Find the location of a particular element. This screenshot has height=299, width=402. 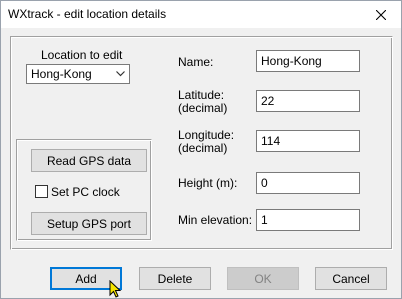

read-gps-data-button: Read GPS data is located at coordinates (89, 160).